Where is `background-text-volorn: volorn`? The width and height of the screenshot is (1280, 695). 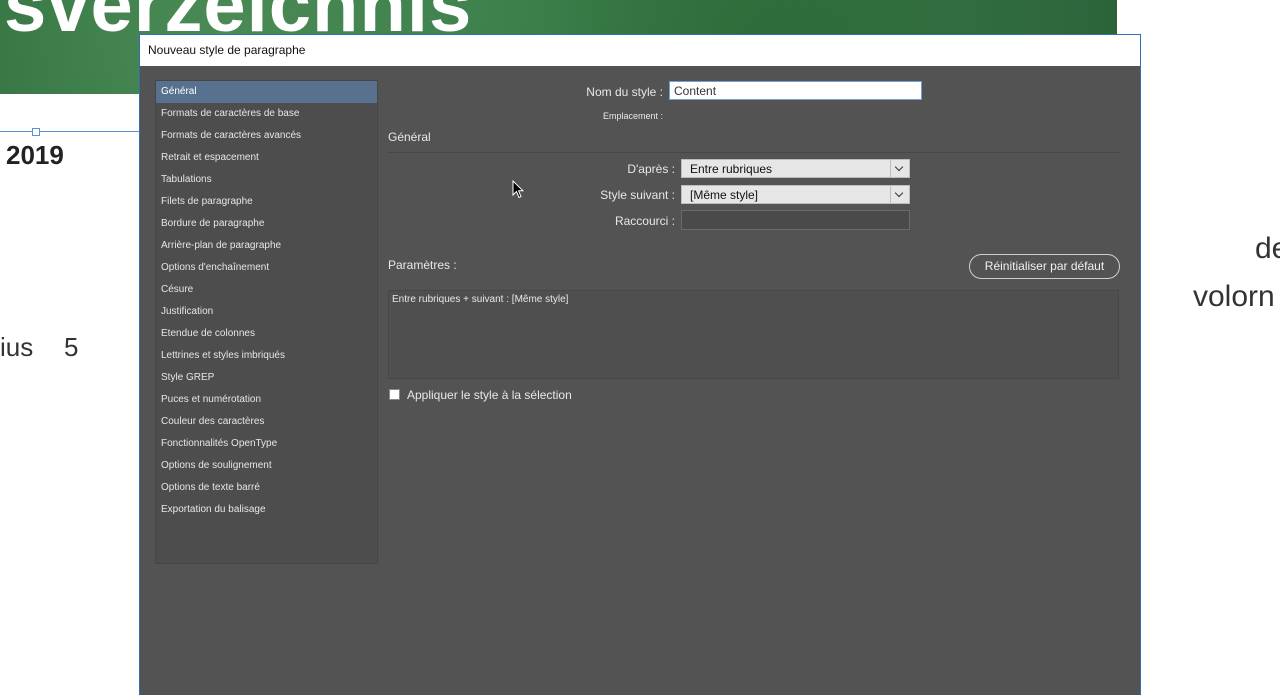
background-text-volorn: volorn is located at coordinates (1234, 296).